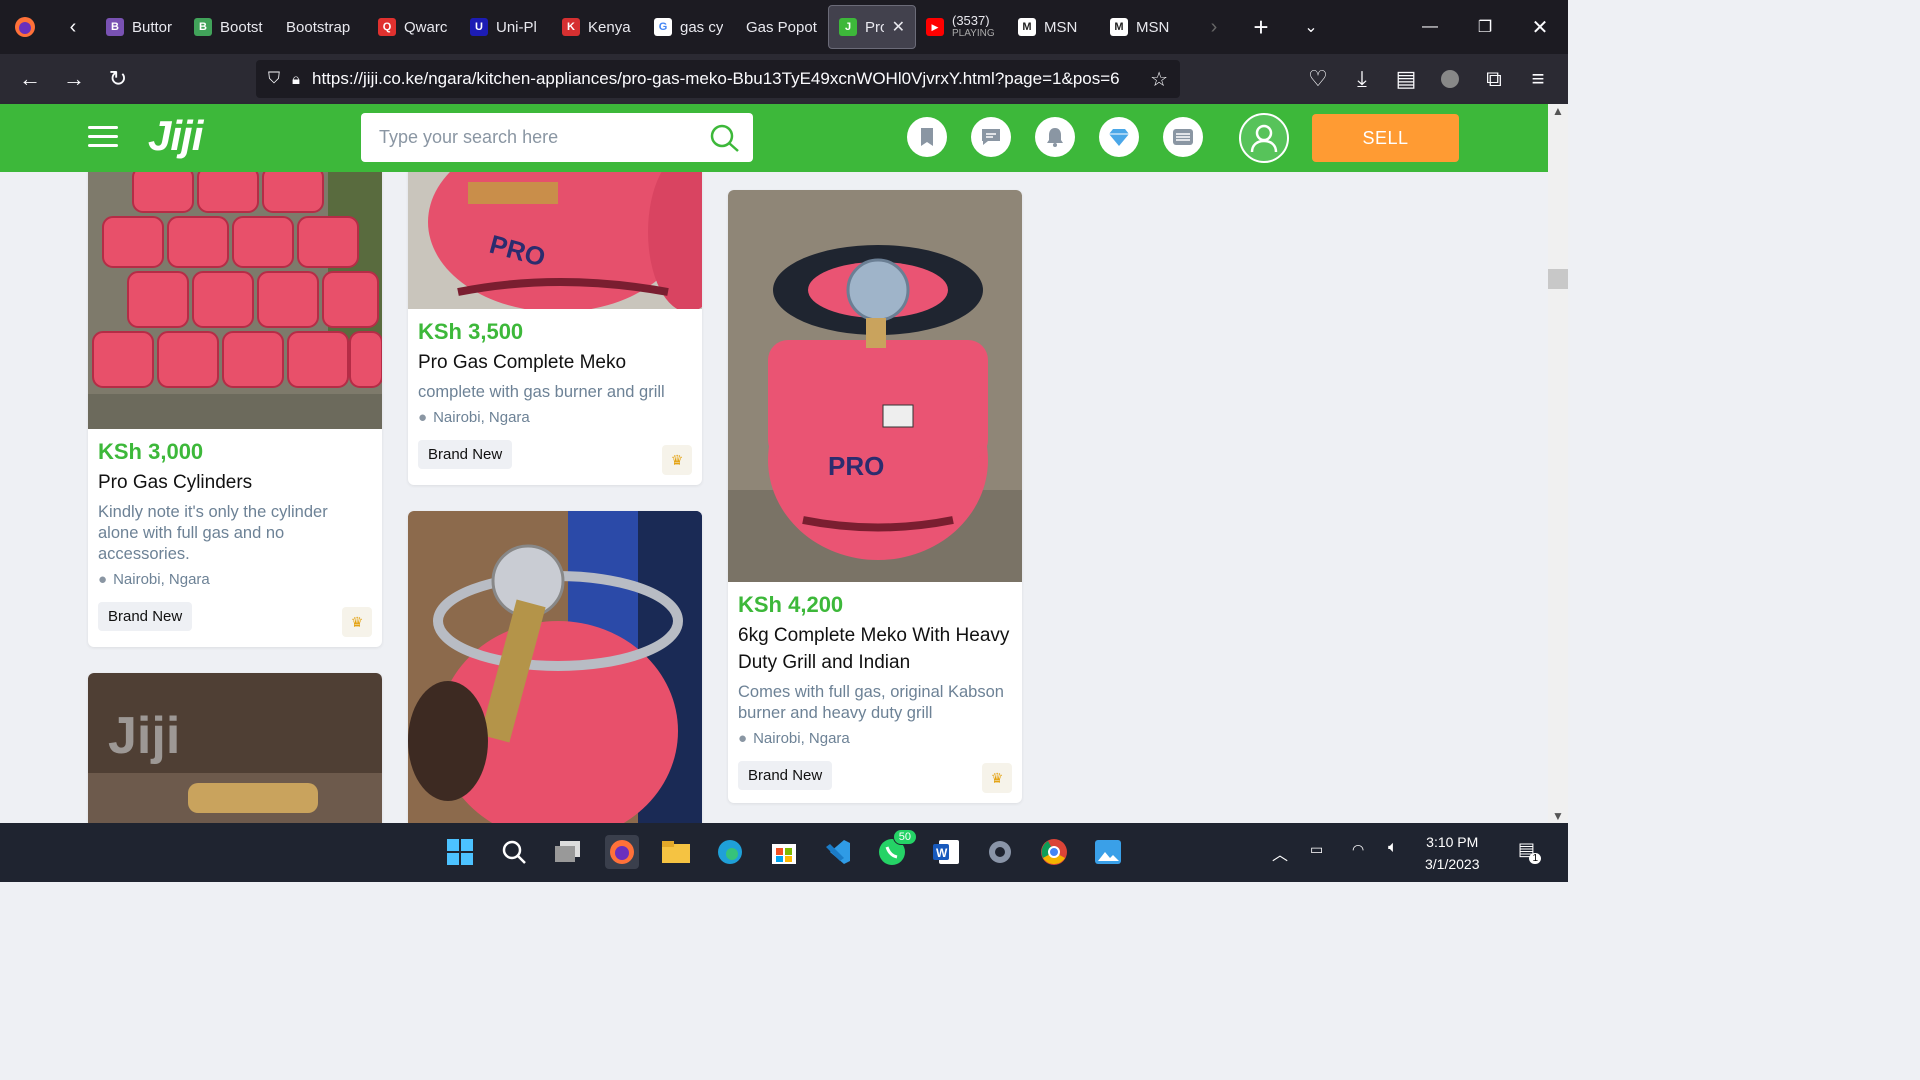  Describe the element at coordinates (1108, 852) in the screenshot. I see `photos-icon` at that location.